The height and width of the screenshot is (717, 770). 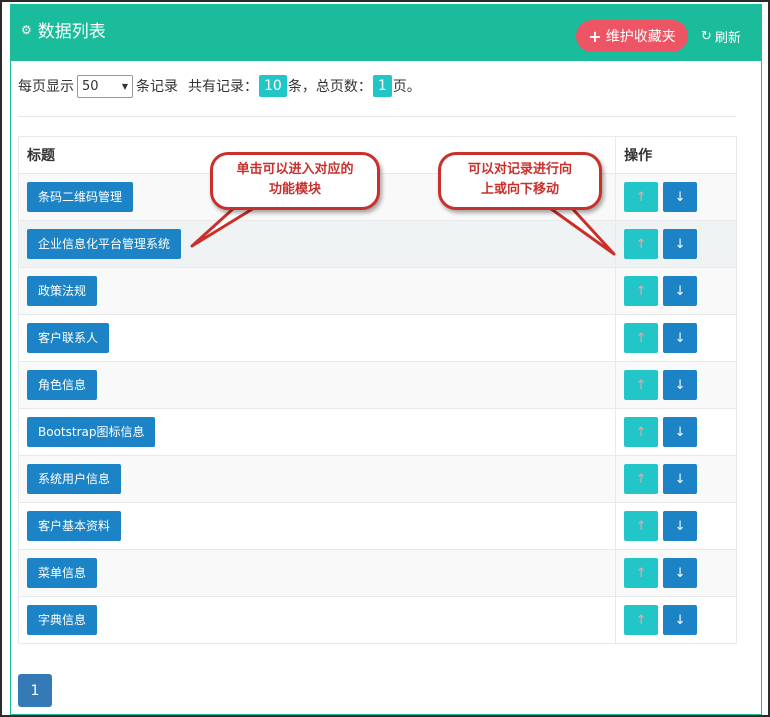 I want to click on row-title-button: 菜单信息, so click(x=62, y=573).